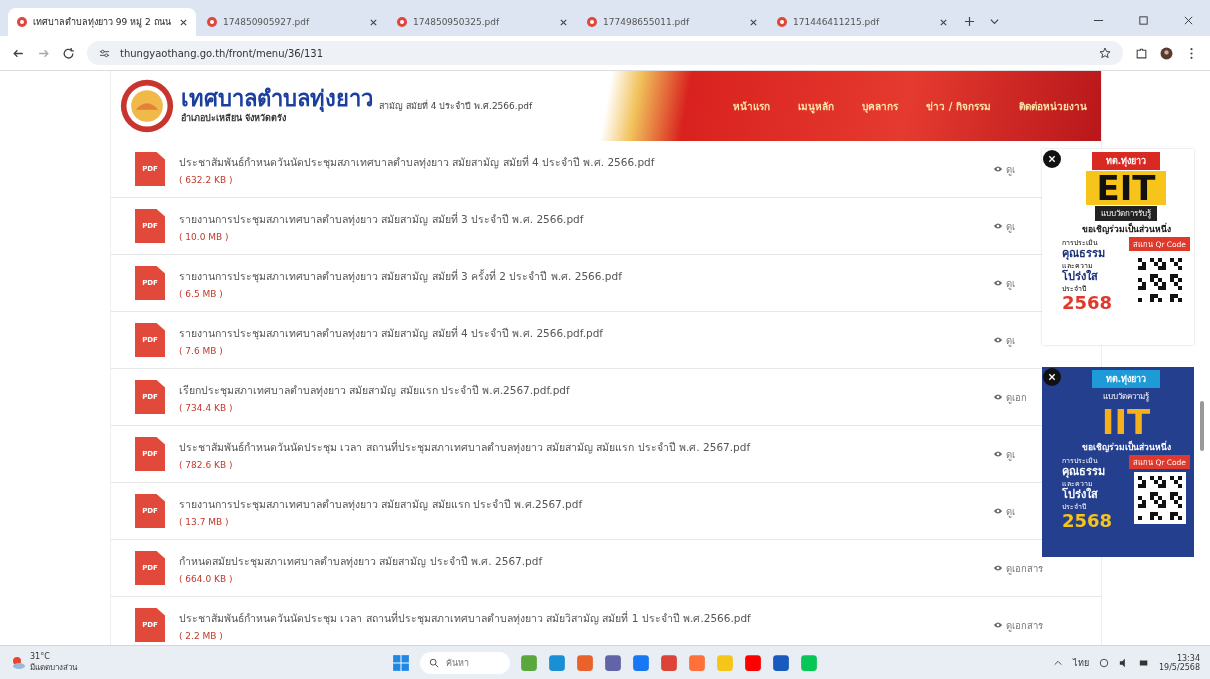 The image size is (1210, 679). I want to click on search-field: ค้นหา, so click(465, 662).